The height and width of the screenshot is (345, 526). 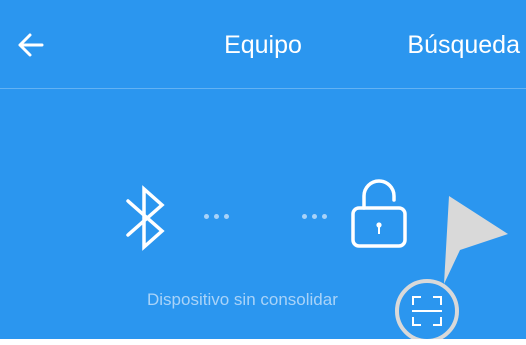 I want to click on scan-button, so click(x=427, y=311).